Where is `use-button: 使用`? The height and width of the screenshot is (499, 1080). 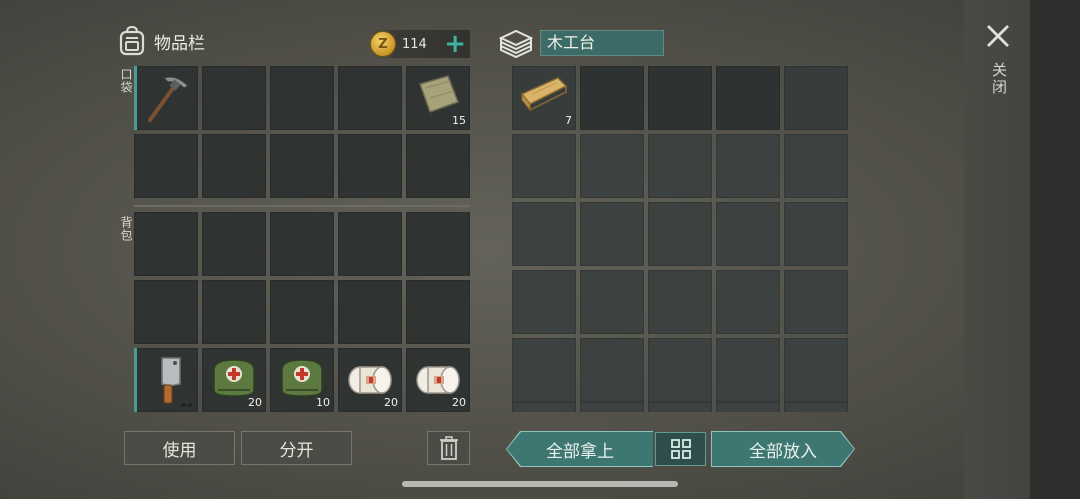
use-button: 使用 is located at coordinates (179, 448).